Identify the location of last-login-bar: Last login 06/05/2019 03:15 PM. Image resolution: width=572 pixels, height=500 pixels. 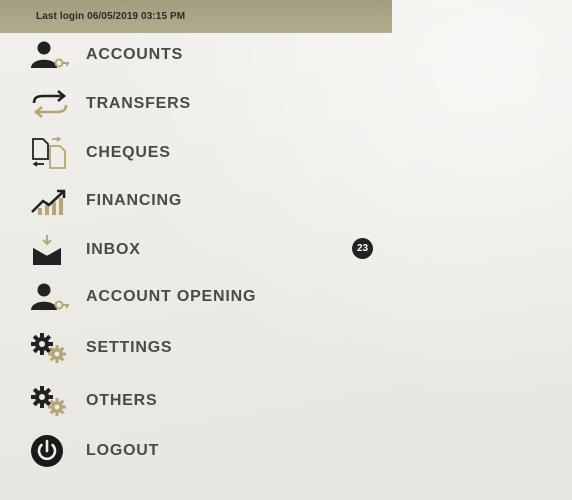
(196, 16).